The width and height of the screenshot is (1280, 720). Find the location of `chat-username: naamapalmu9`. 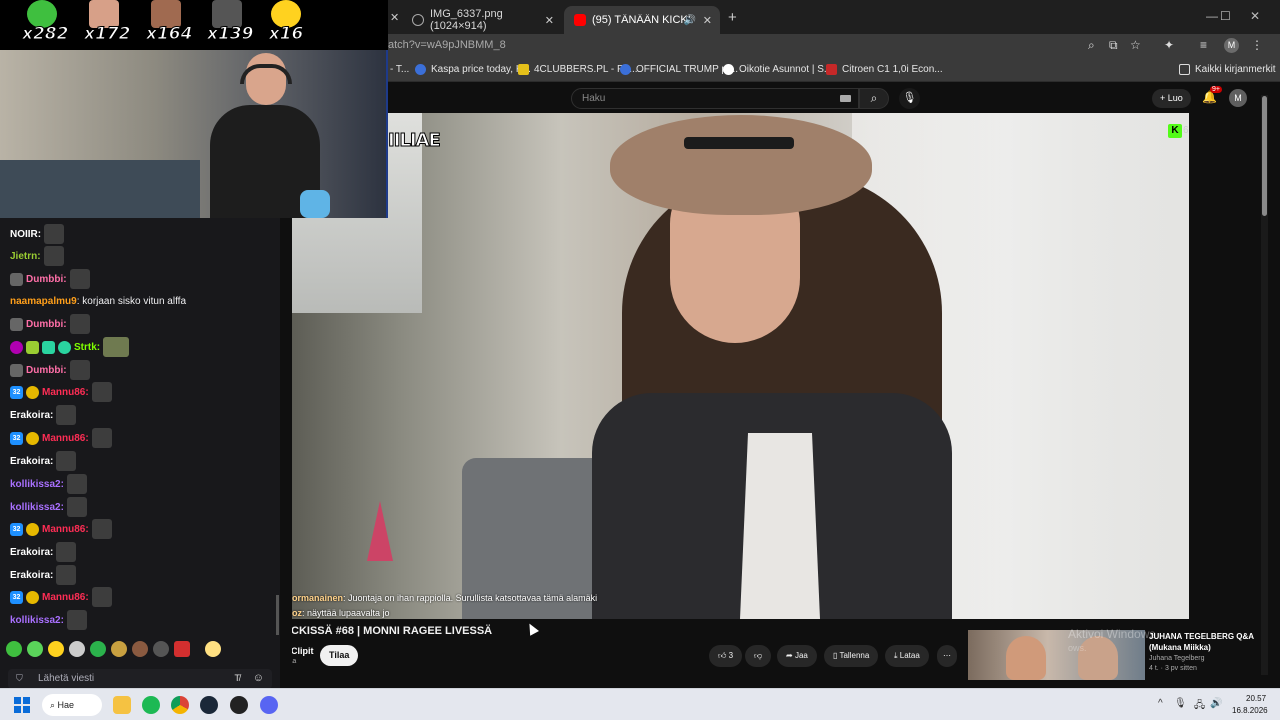

chat-username: naamapalmu9 is located at coordinates (43, 301).